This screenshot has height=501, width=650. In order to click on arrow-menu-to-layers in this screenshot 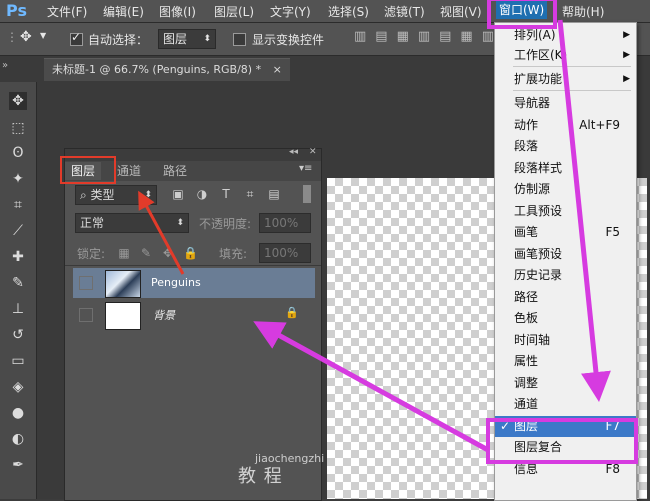, I will do `click(584, 210)`.